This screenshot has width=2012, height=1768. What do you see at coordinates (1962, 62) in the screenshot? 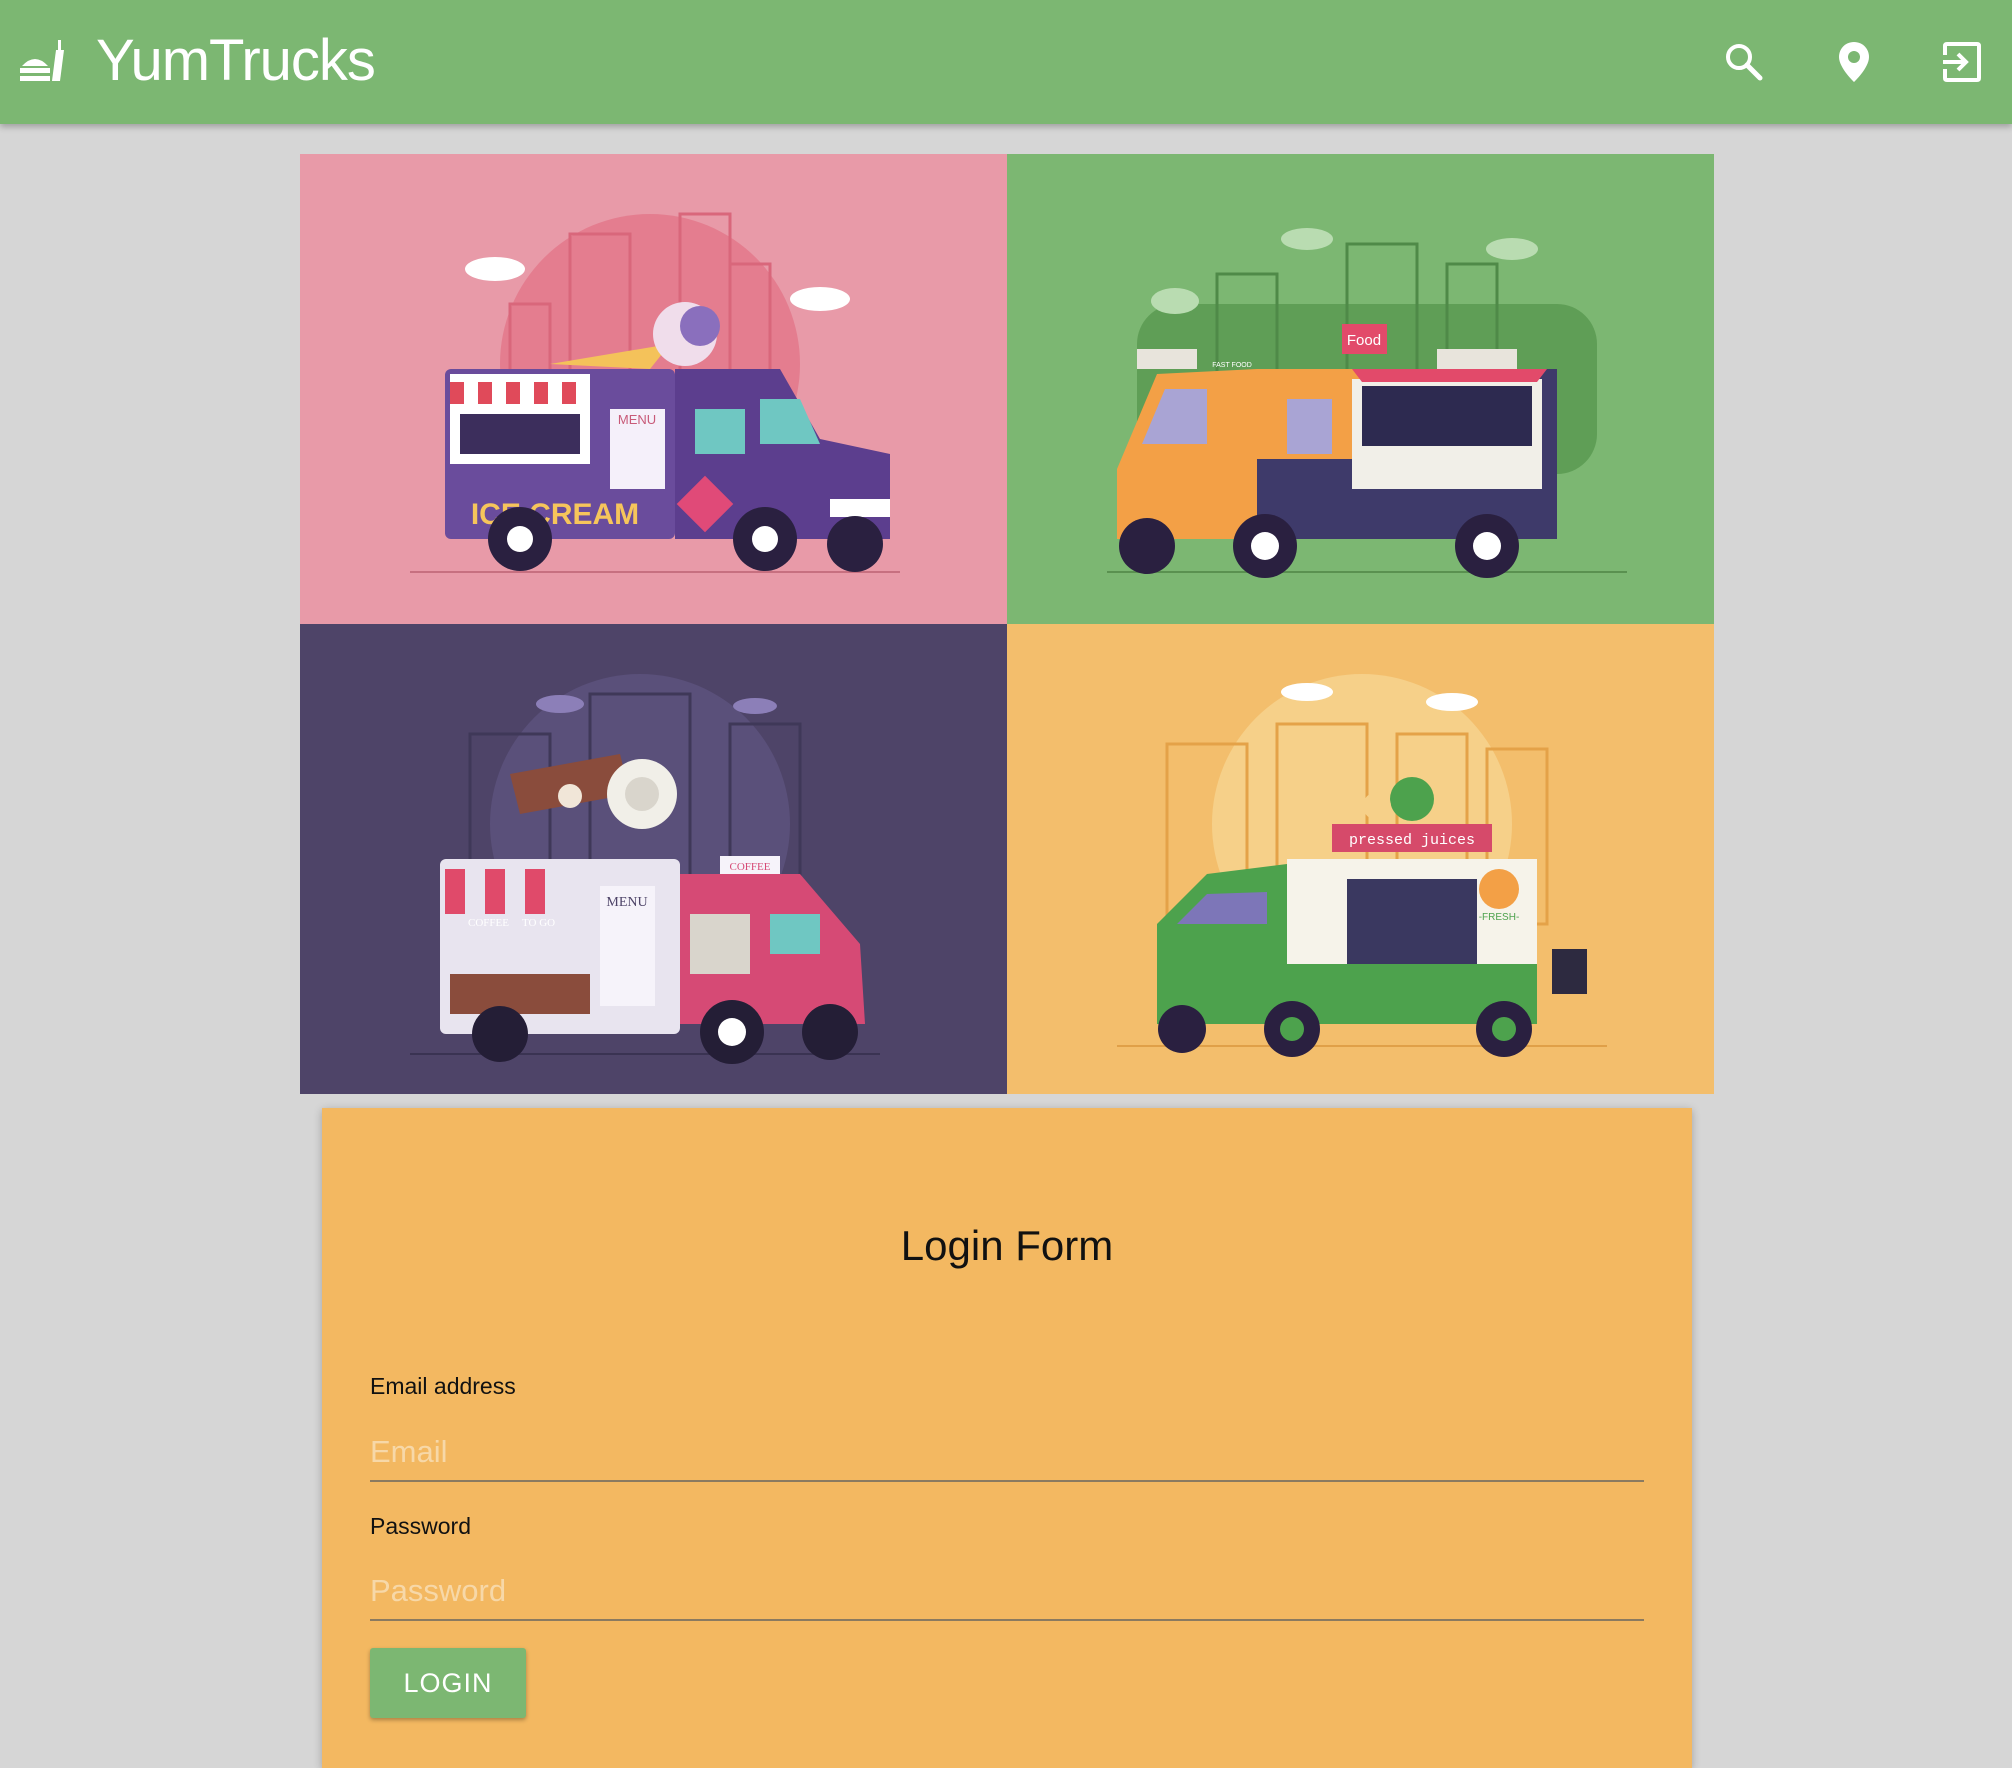
I see `login-icon` at bounding box center [1962, 62].